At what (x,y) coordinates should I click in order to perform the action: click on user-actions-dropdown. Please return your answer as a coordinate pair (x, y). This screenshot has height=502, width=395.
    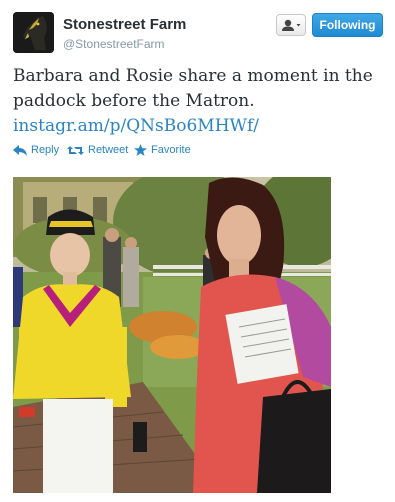
    Looking at the image, I should click on (291, 25).